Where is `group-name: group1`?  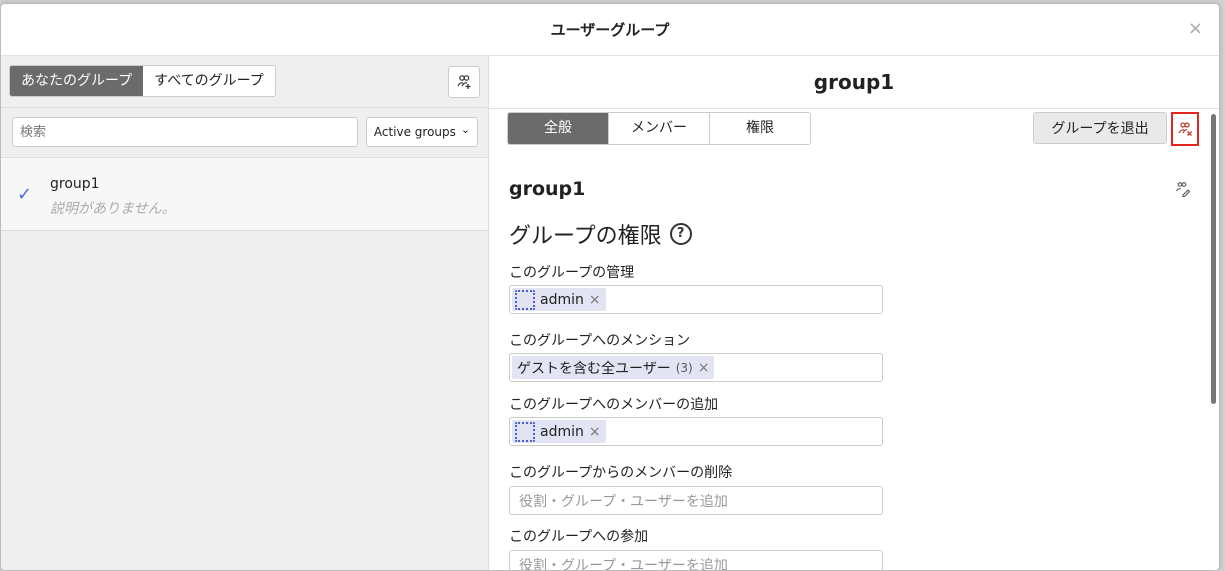
group-name: group1 is located at coordinates (75, 184).